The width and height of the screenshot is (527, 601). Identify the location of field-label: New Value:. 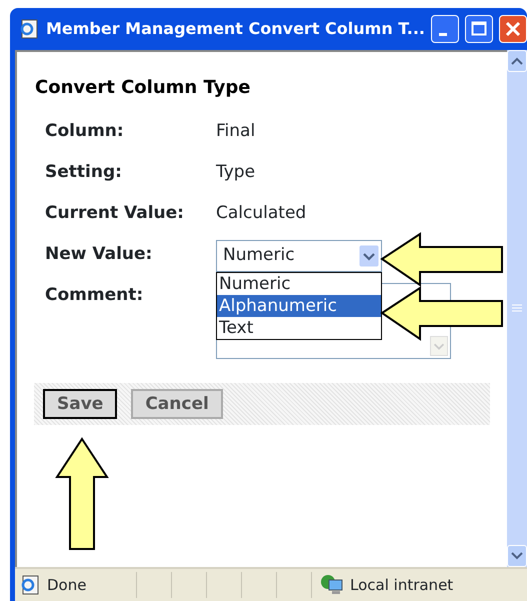
(99, 254).